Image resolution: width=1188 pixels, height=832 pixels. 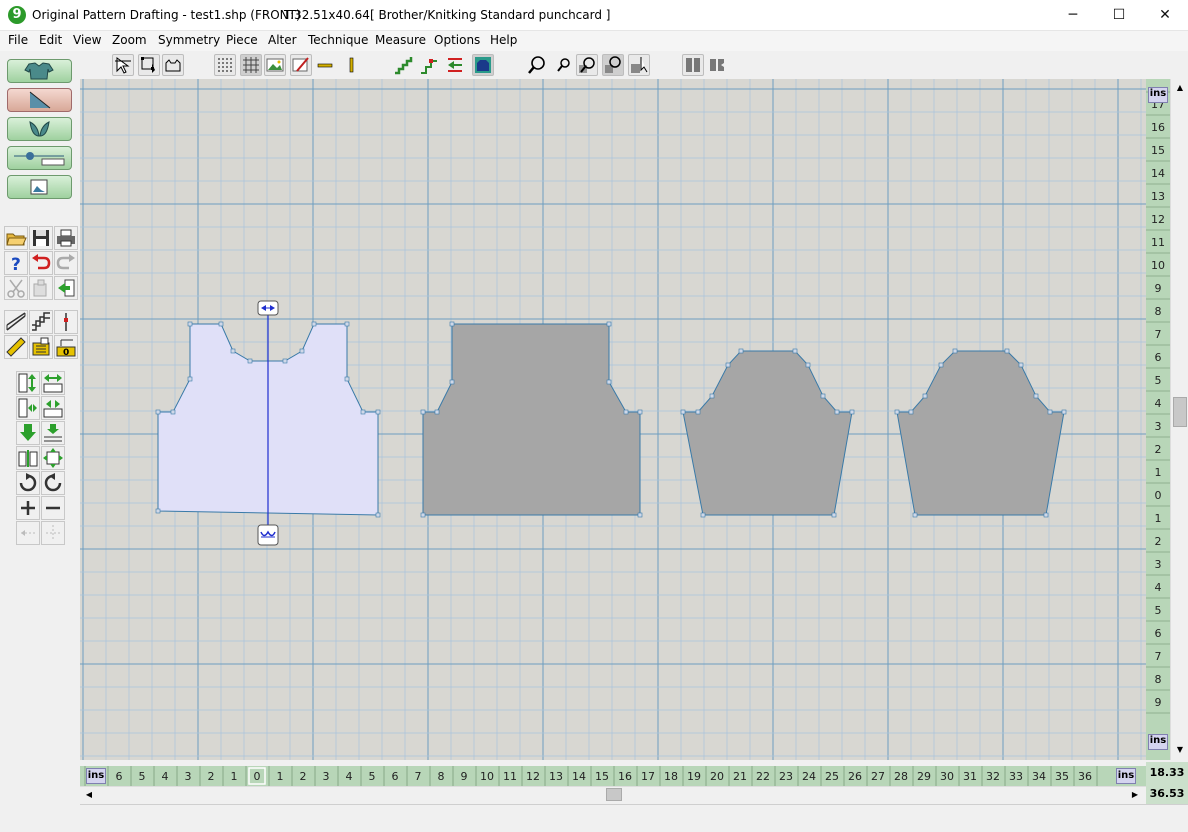 What do you see at coordinates (87, 40) in the screenshot?
I see `menu-view: View` at bounding box center [87, 40].